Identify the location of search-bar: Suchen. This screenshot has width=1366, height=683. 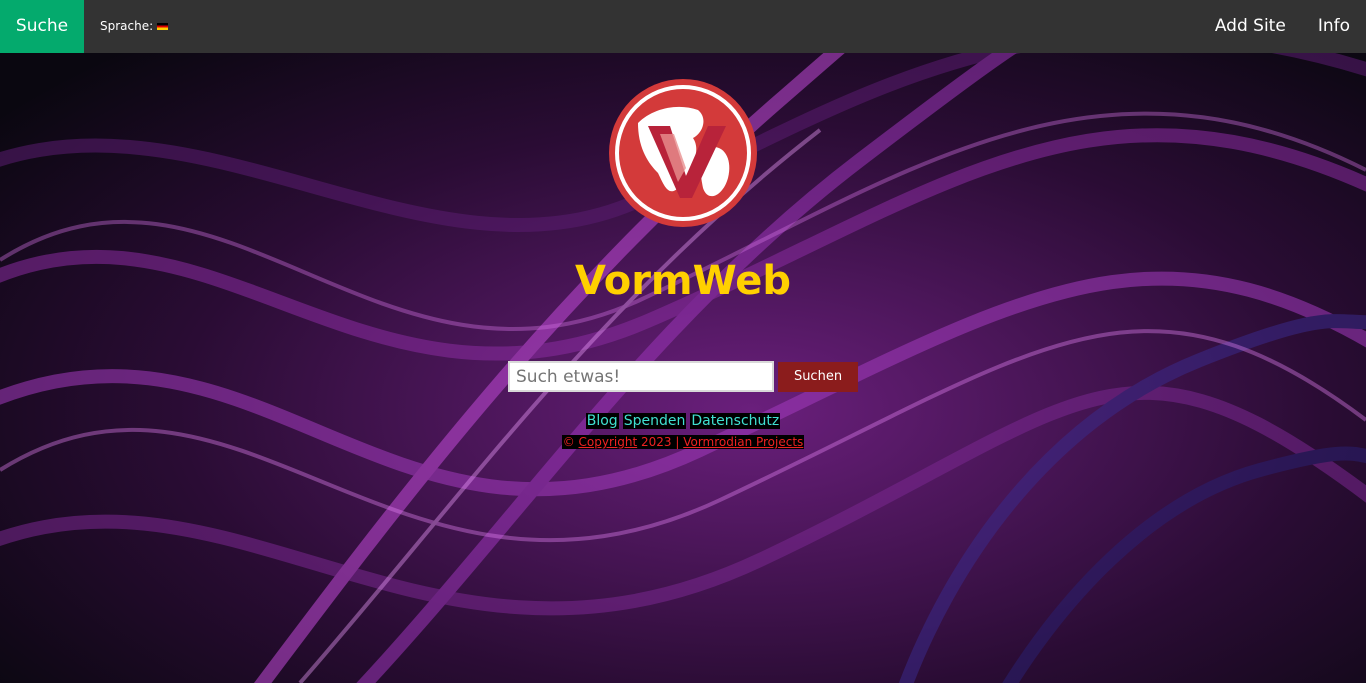
(683, 376).